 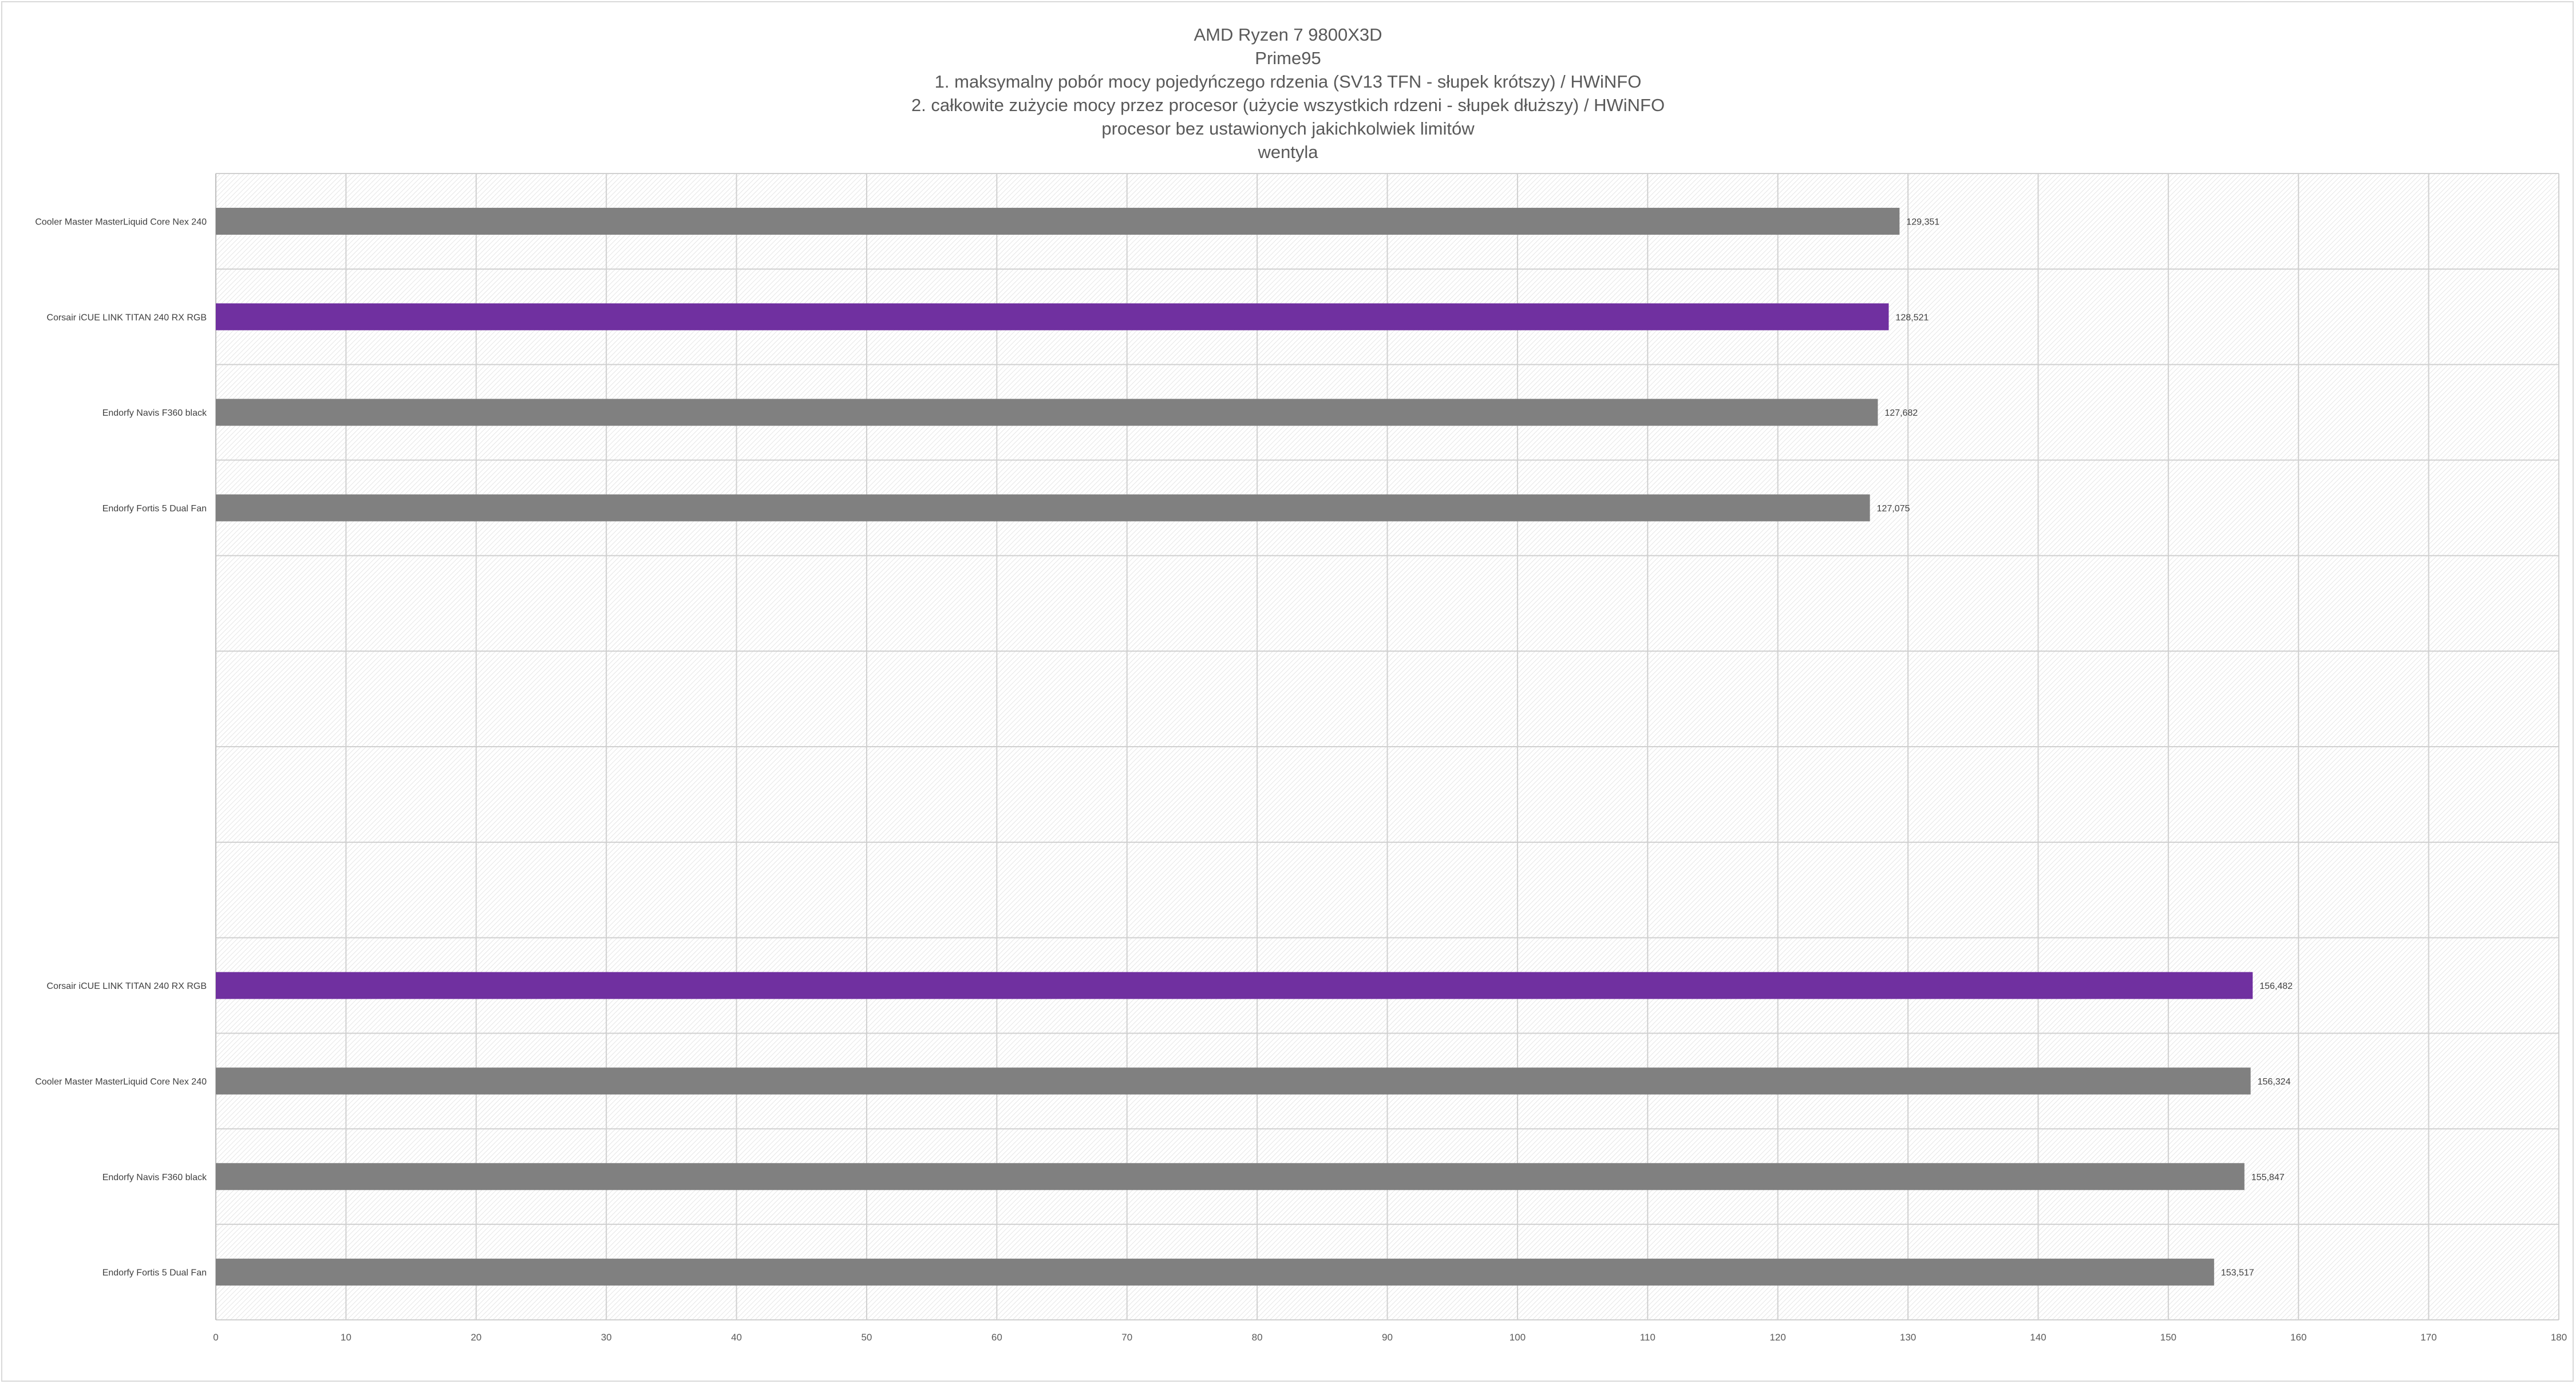 I want to click on x-tick-label: 0, so click(x=215, y=1337).